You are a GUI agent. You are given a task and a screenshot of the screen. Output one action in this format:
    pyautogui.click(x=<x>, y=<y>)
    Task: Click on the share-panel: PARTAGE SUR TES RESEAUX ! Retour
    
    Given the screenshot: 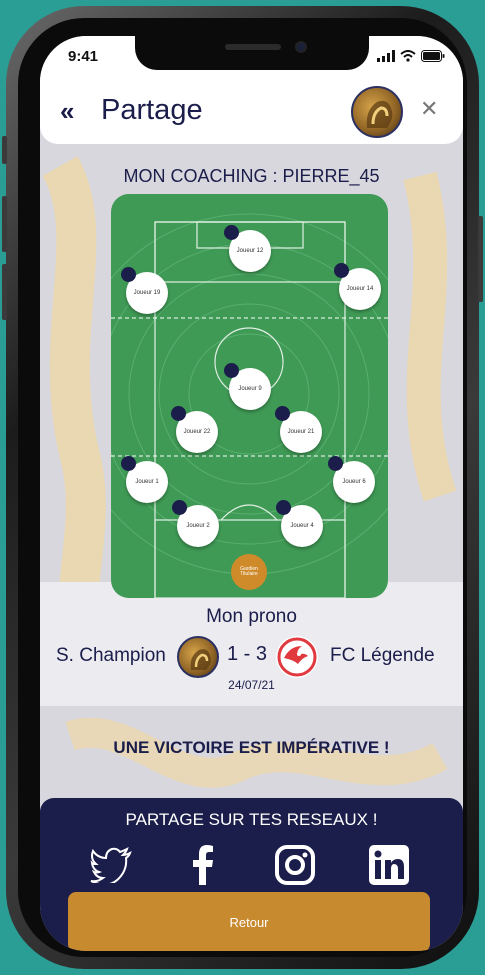 What is the action you would take?
    pyautogui.click(x=251, y=874)
    